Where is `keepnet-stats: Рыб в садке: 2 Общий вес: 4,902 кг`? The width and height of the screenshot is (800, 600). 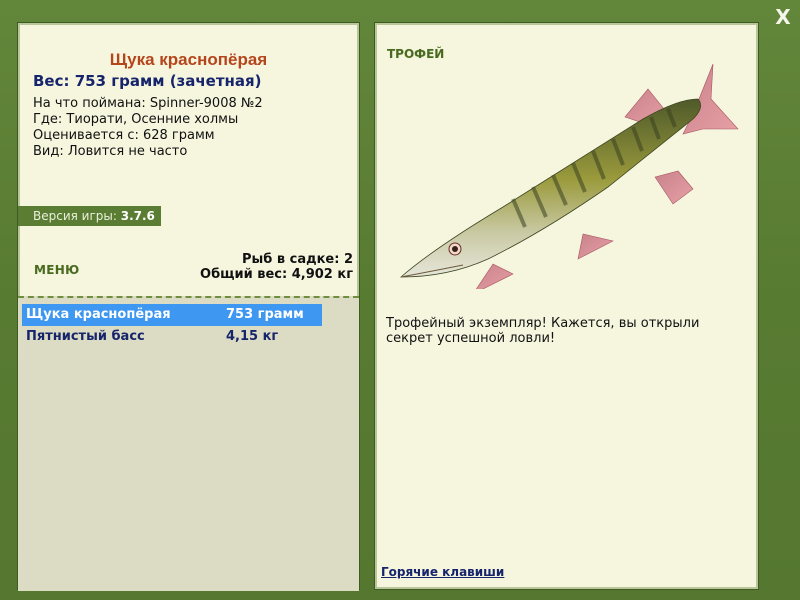
keepnet-stats: Рыб в садке: 2 Общий вес: 4,902 кг is located at coordinates (276, 267).